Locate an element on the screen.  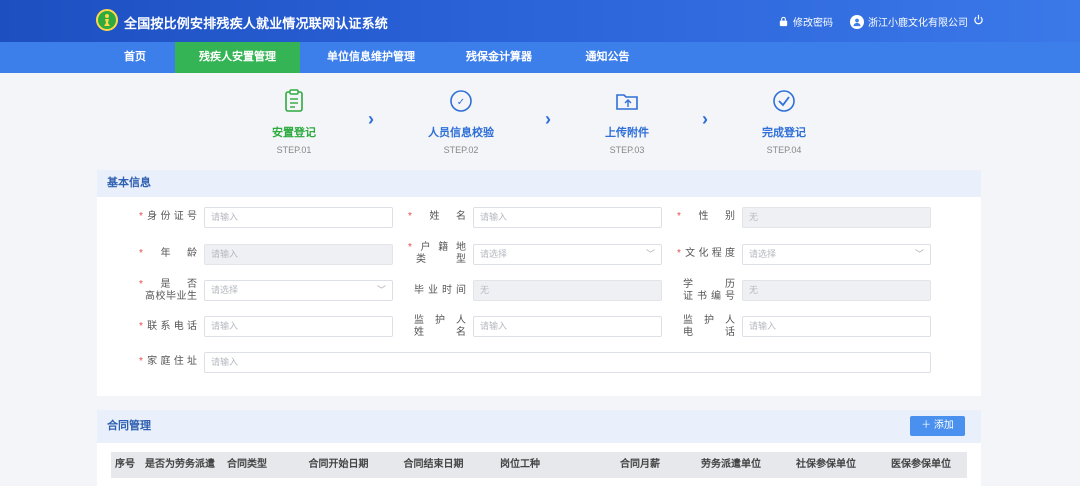
col-social-insurance-unit: 社保参保单位 is located at coordinates (826, 464).